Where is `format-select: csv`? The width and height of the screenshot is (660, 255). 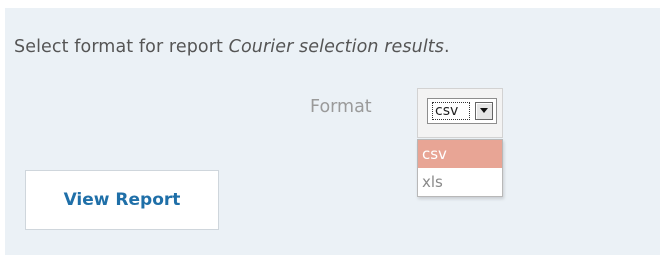 format-select: csv is located at coordinates (462, 111).